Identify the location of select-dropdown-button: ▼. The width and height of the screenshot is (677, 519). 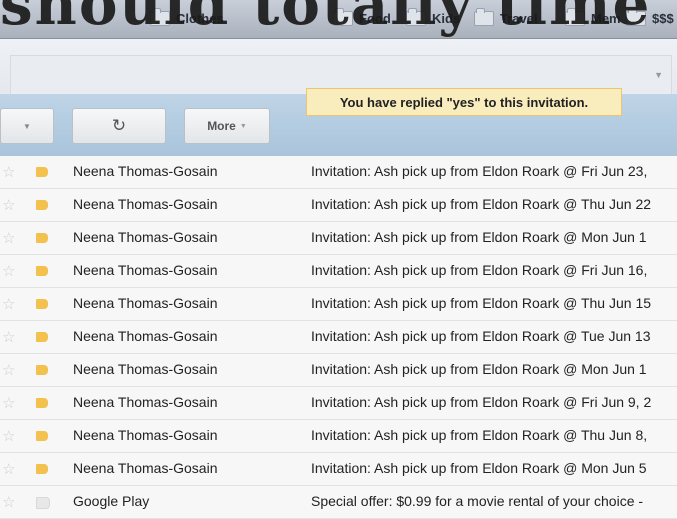
(27, 126).